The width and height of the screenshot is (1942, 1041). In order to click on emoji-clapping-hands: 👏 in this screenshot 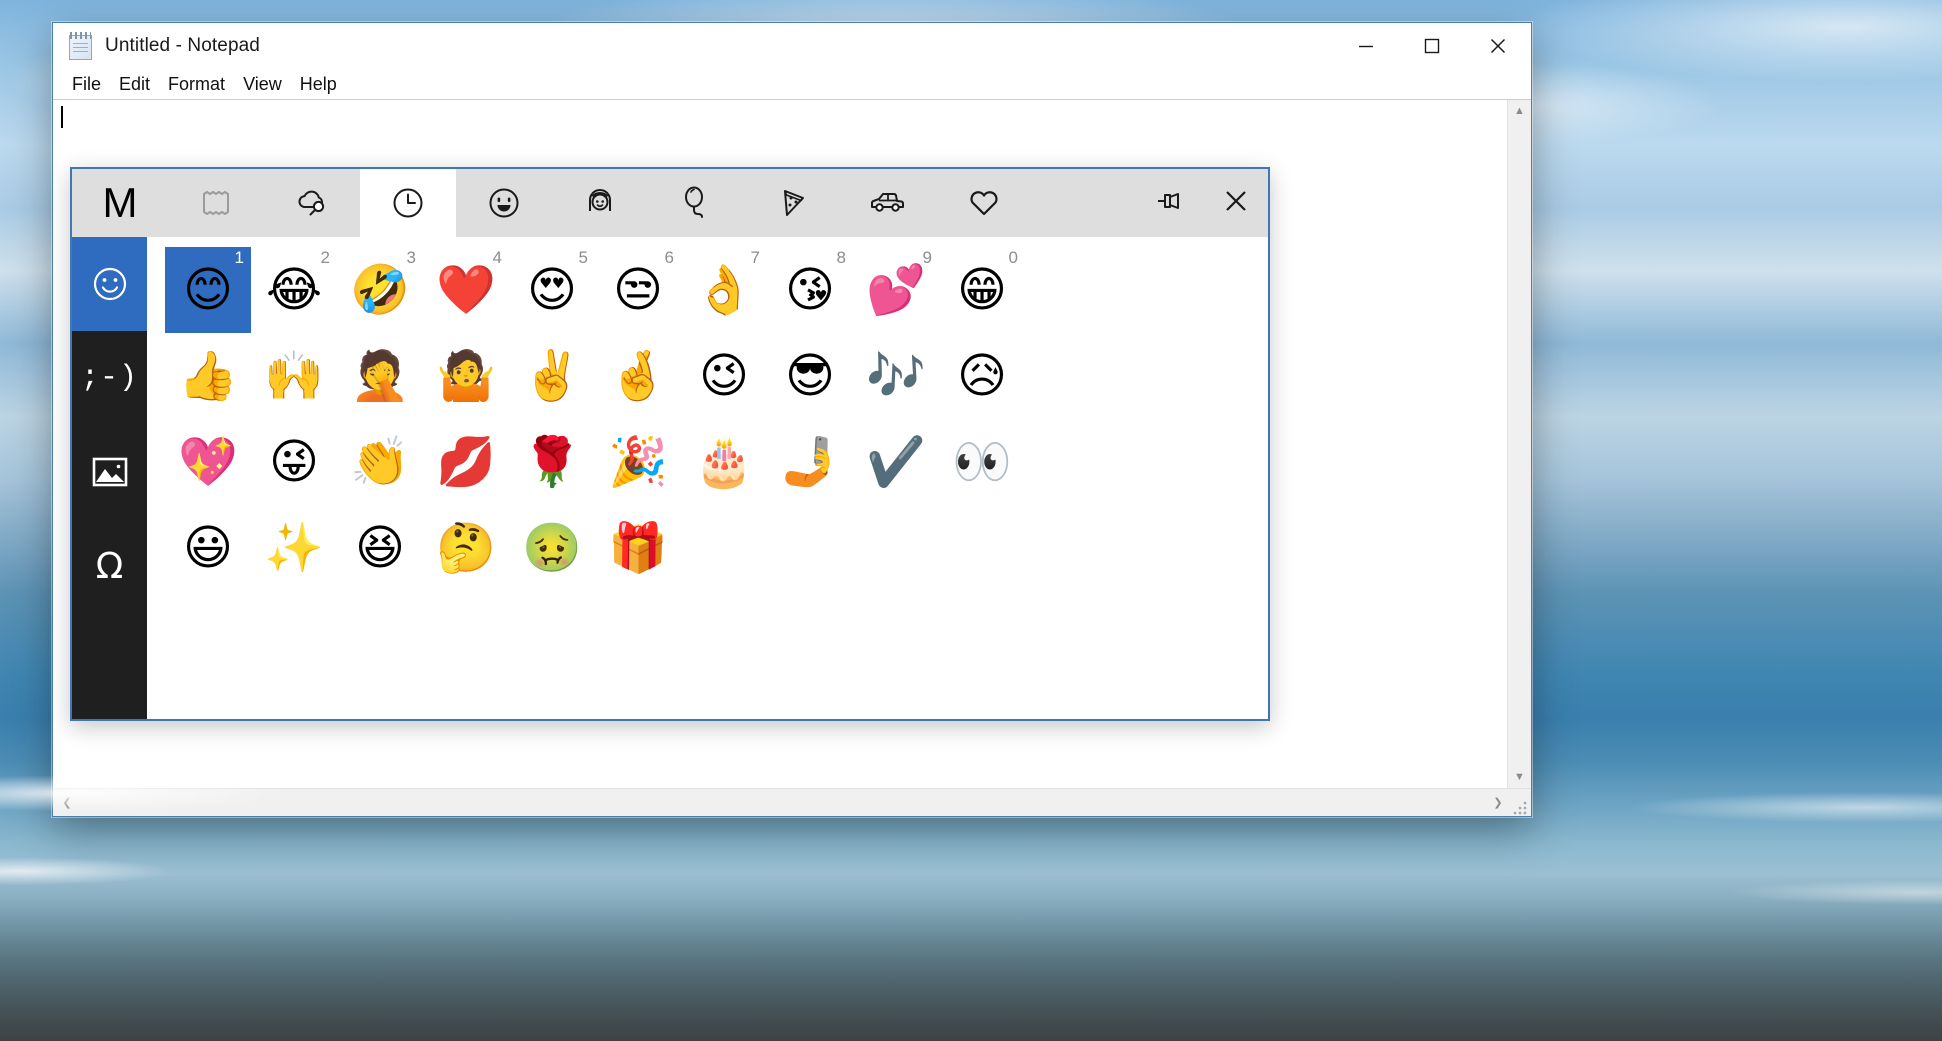, I will do `click(380, 462)`.